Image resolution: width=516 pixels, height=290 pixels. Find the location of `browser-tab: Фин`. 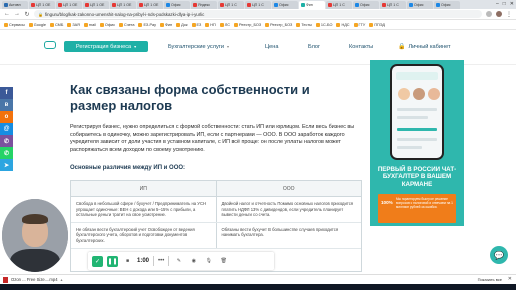

browser-tab: Фин is located at coordinates (312, 5).